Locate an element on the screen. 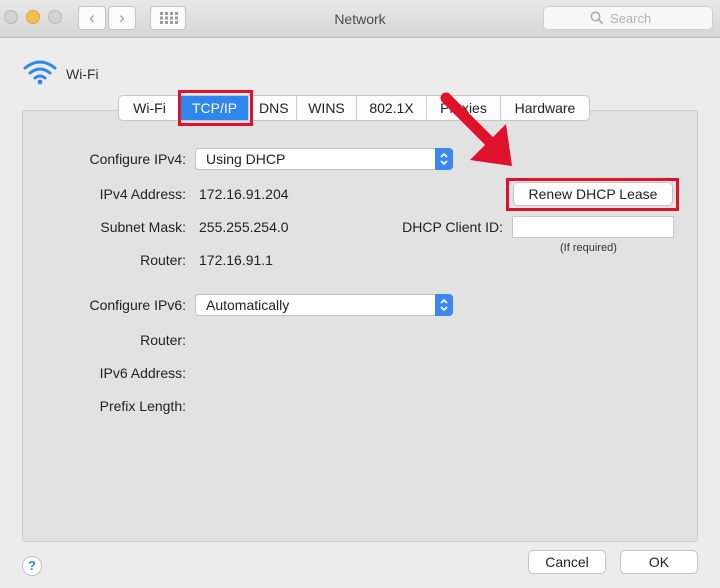 Image resolution: width=720 pixels, height=588 pixels. tab-wifi: Wi-Fi is located at coordinates (150, 108).